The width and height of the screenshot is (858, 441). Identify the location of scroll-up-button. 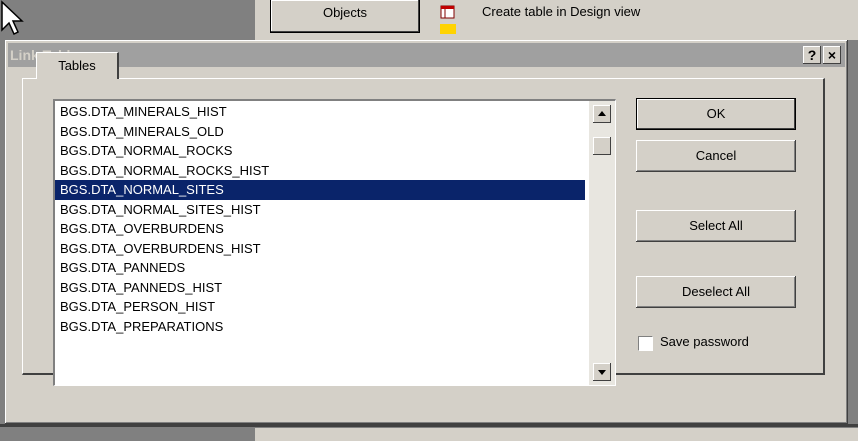
(602, 114).